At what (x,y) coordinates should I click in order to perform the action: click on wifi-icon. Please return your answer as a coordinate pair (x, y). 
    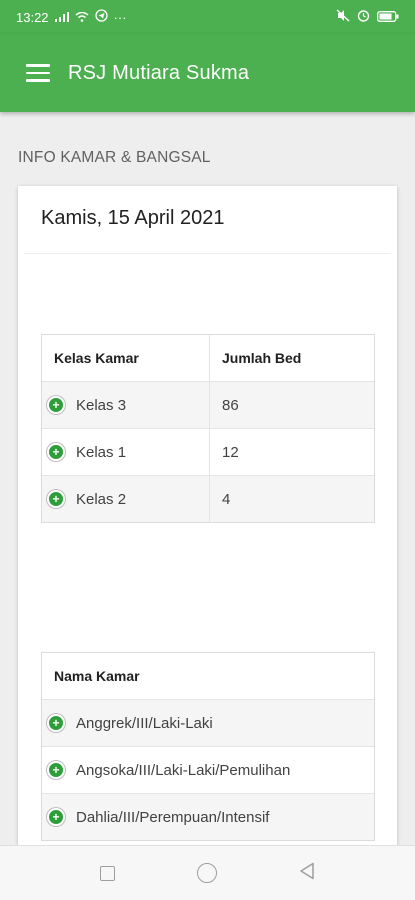
    Looking at the image, I should click on (82, 17).